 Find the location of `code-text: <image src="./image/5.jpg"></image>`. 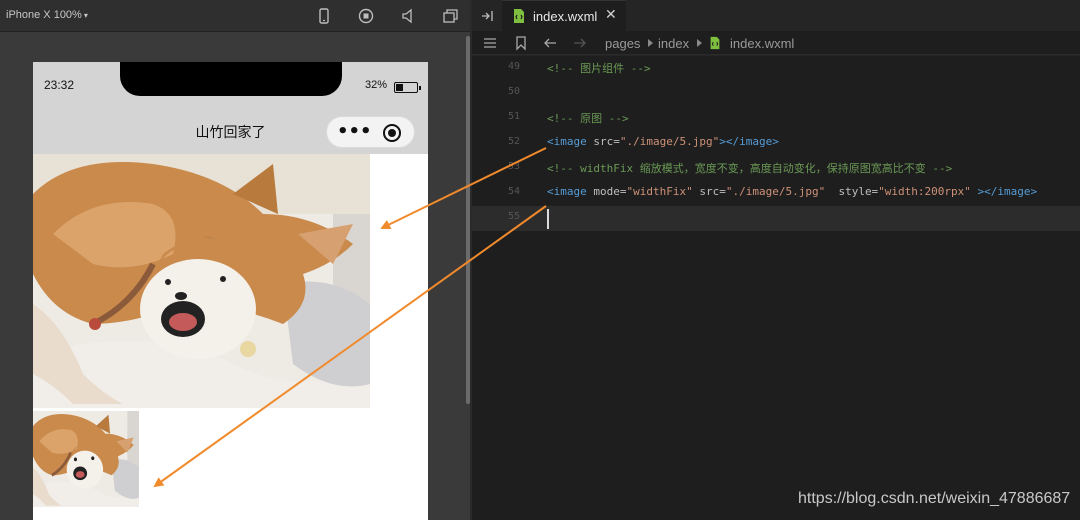

code-text: <image src="./image/5.jpg"></image> is located at coordinates (663, 141).